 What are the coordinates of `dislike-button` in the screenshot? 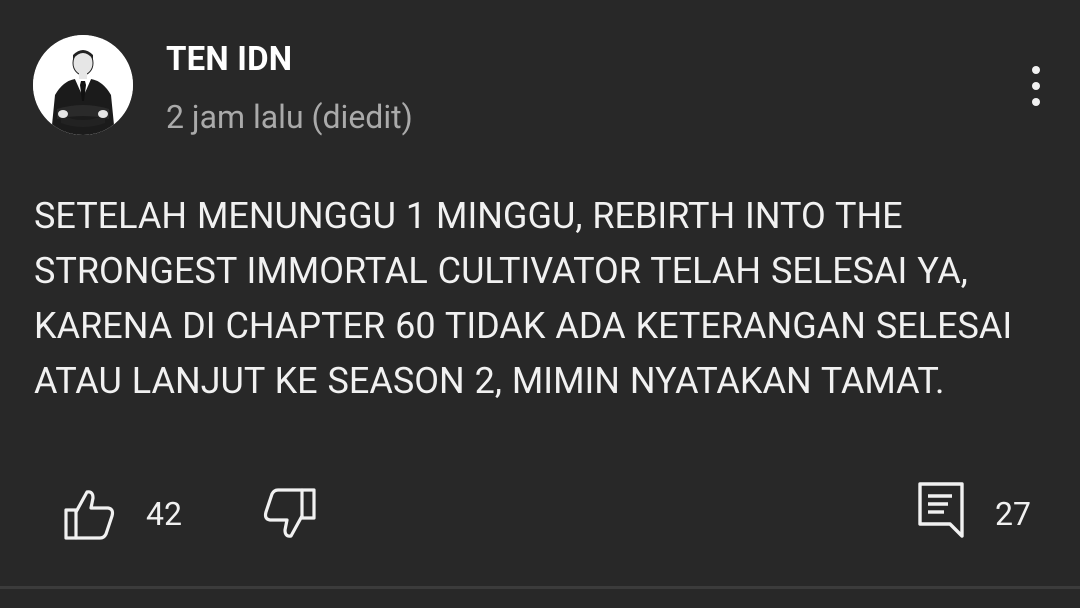 It's located at (289, 514).